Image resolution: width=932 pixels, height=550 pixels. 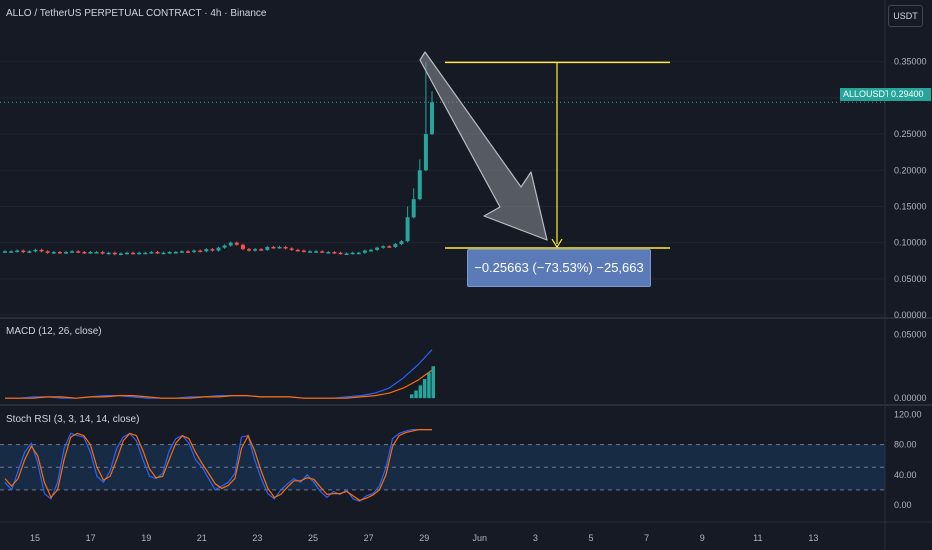 What do you see at coordinates (146, 538) in the screenshot?
I see `time-tick-label: 19` at bounding box center [146, 538].